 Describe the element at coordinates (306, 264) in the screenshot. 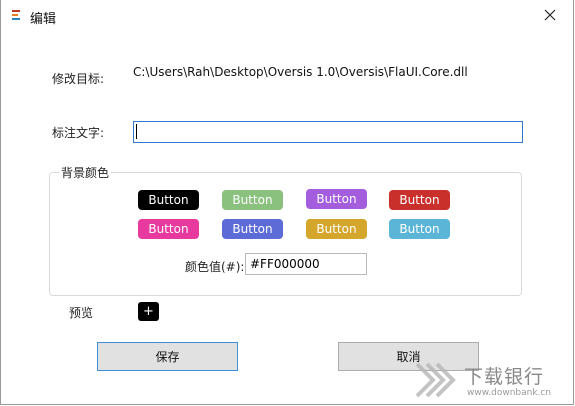

I see `hex-color-input` at that location.